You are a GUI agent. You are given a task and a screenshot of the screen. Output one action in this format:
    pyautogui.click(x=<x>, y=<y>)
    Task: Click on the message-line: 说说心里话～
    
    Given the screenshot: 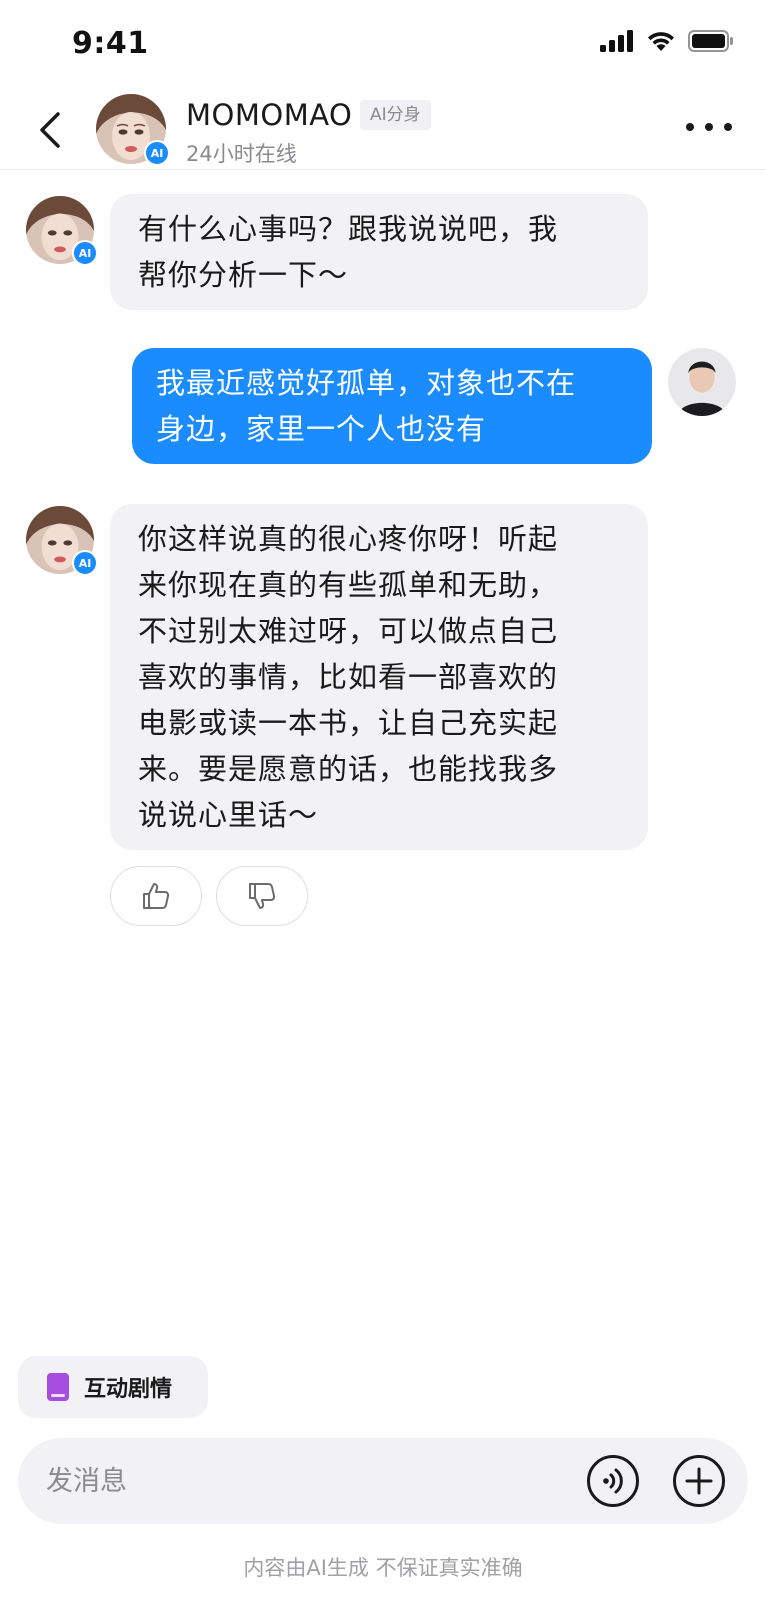 What is the action you would take?
    pyautogui.click(x=228, y=815)
    